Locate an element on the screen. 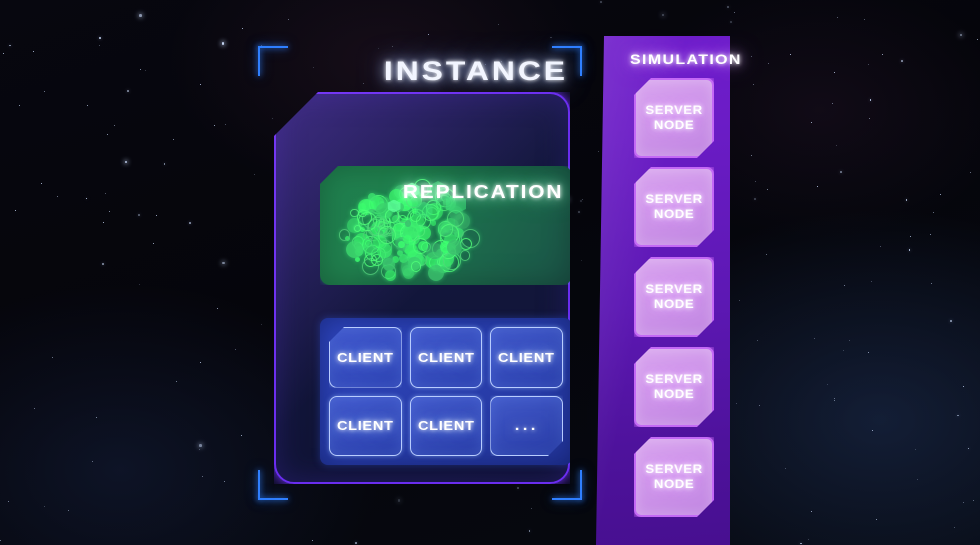 The image size is (980, 545). instance-title: INSTANCE is located at coordinates (475, 71).